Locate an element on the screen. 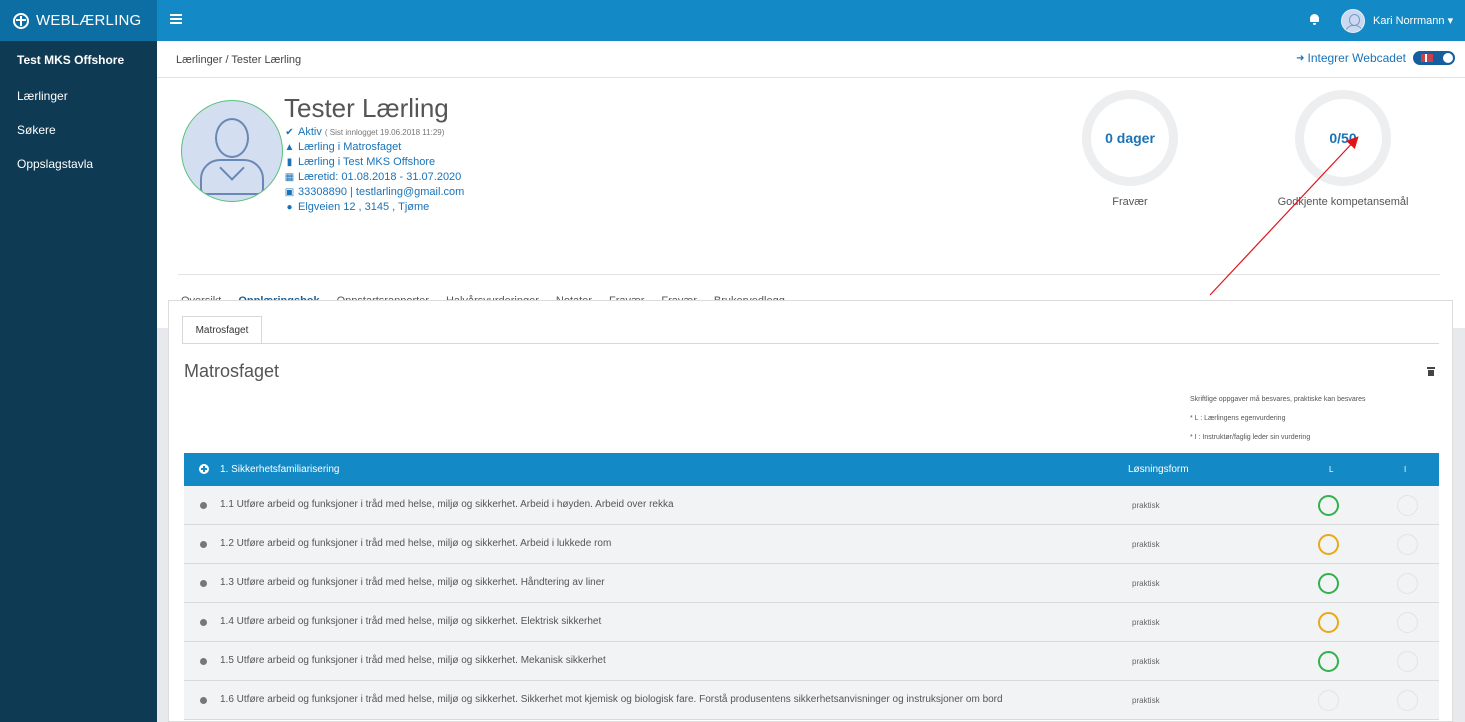 Image resolution: width=1465 pixels, height=722 pixels. webcadet-toggle is located at coordinates (1434, 58).